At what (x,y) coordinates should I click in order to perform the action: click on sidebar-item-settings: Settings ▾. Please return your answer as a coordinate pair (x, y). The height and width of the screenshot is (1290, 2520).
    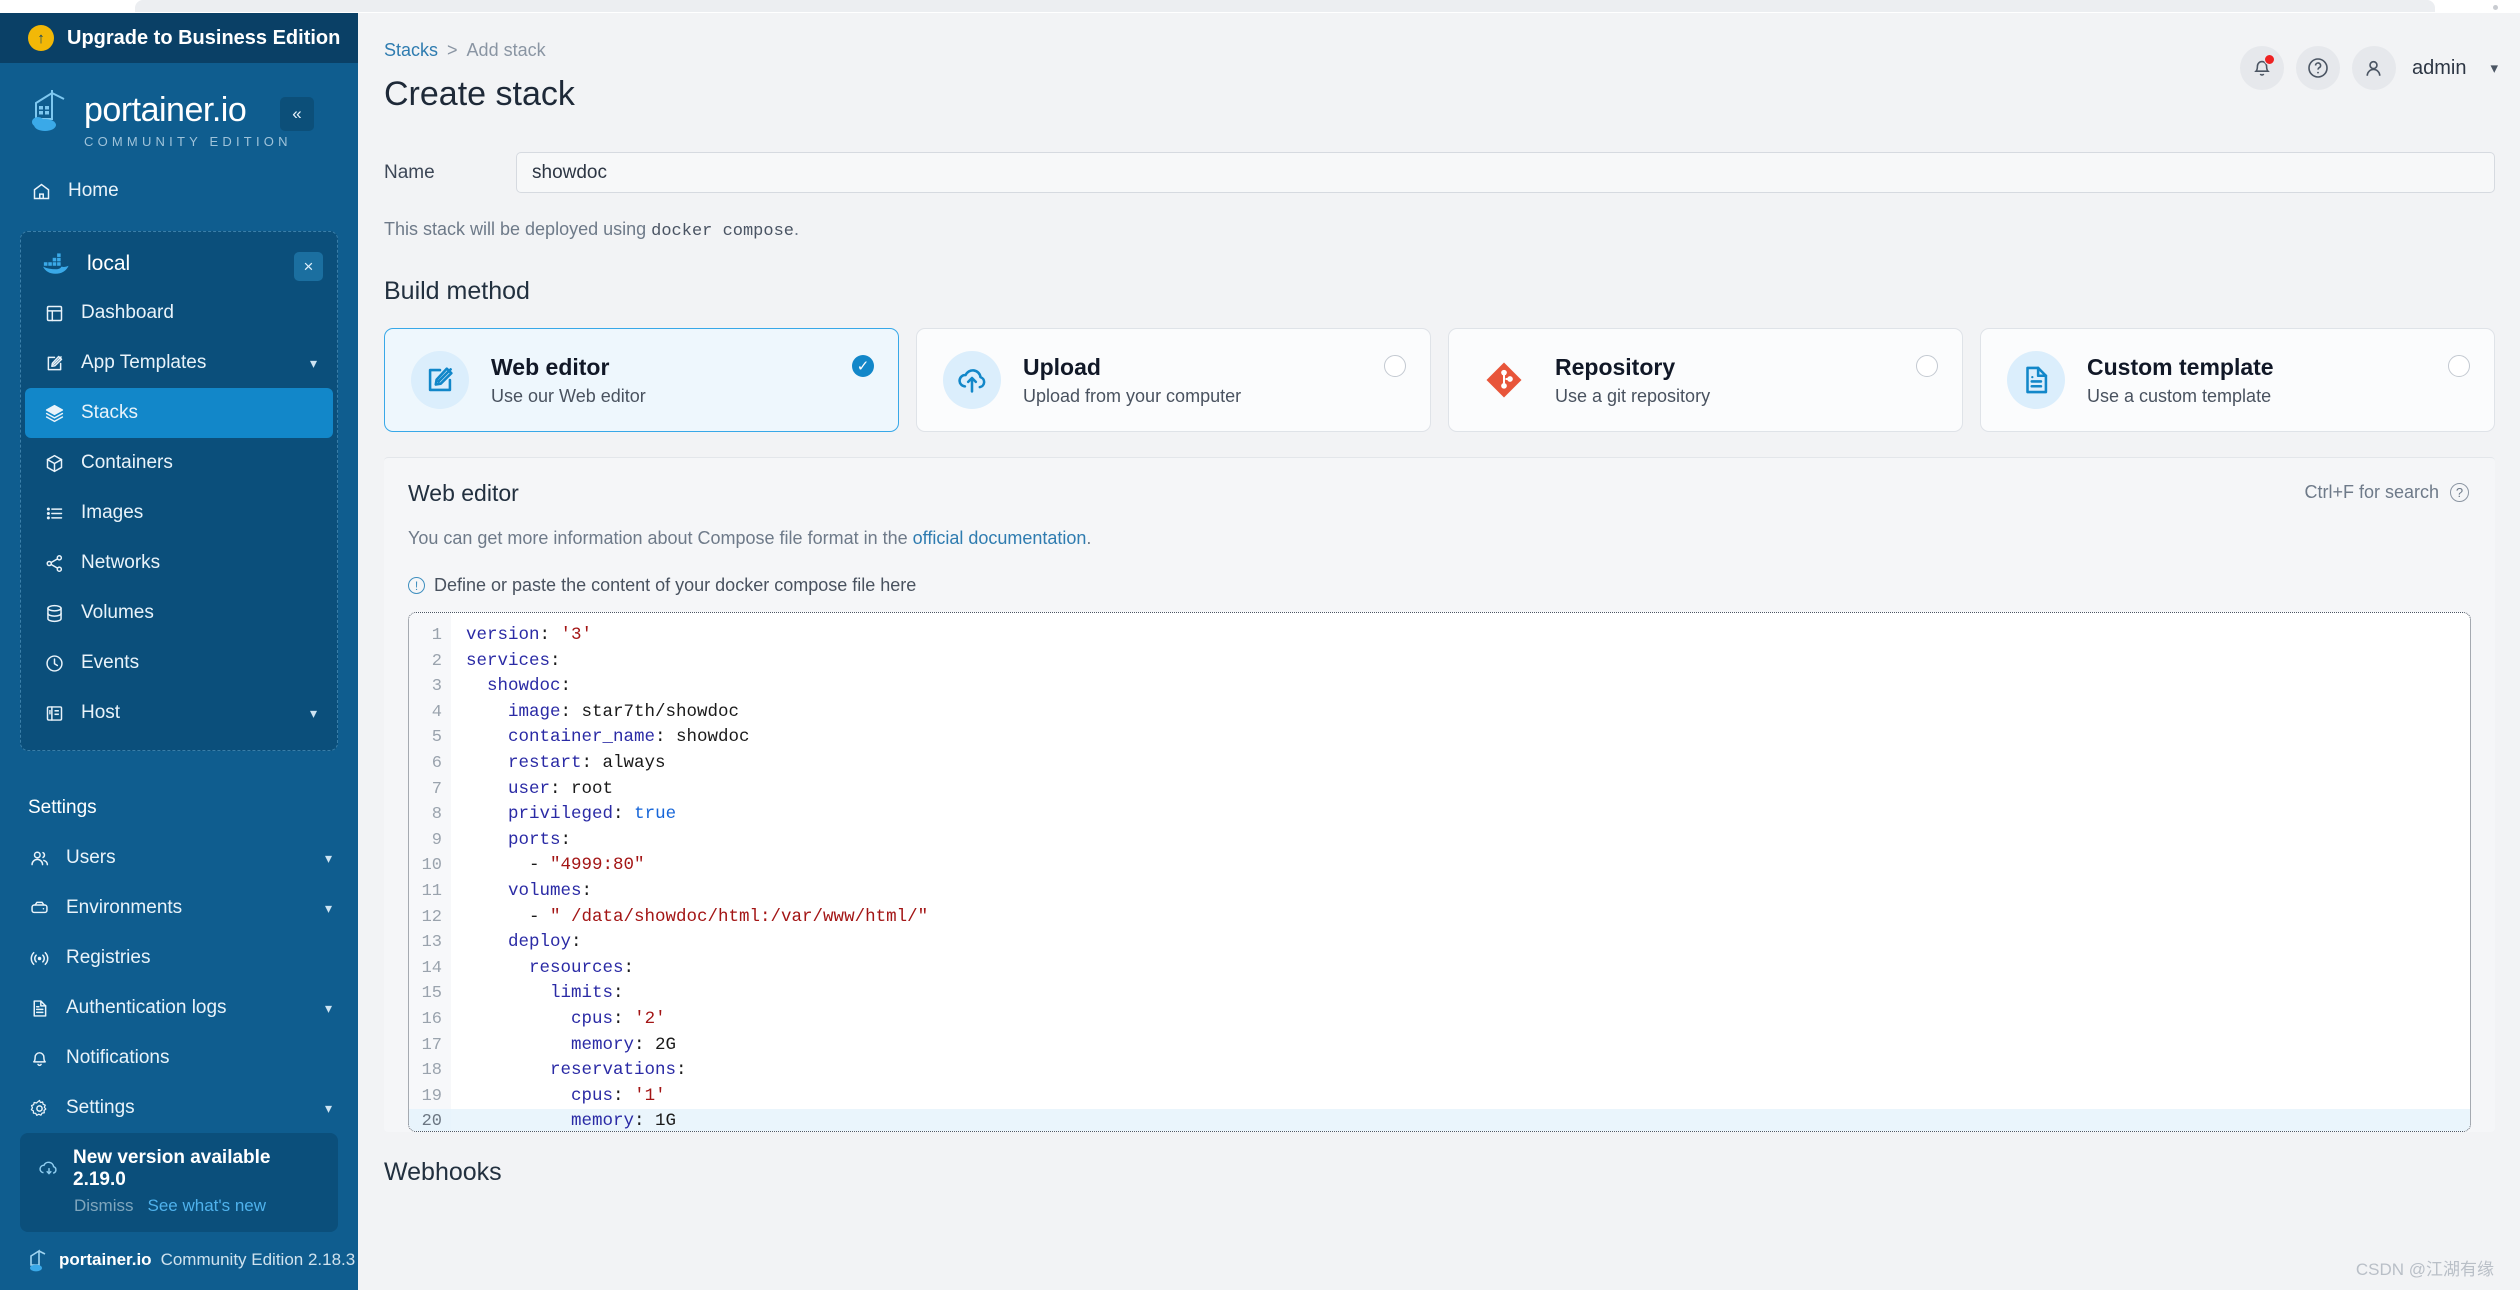
    Looking at the image, I should click on (179, 1108).